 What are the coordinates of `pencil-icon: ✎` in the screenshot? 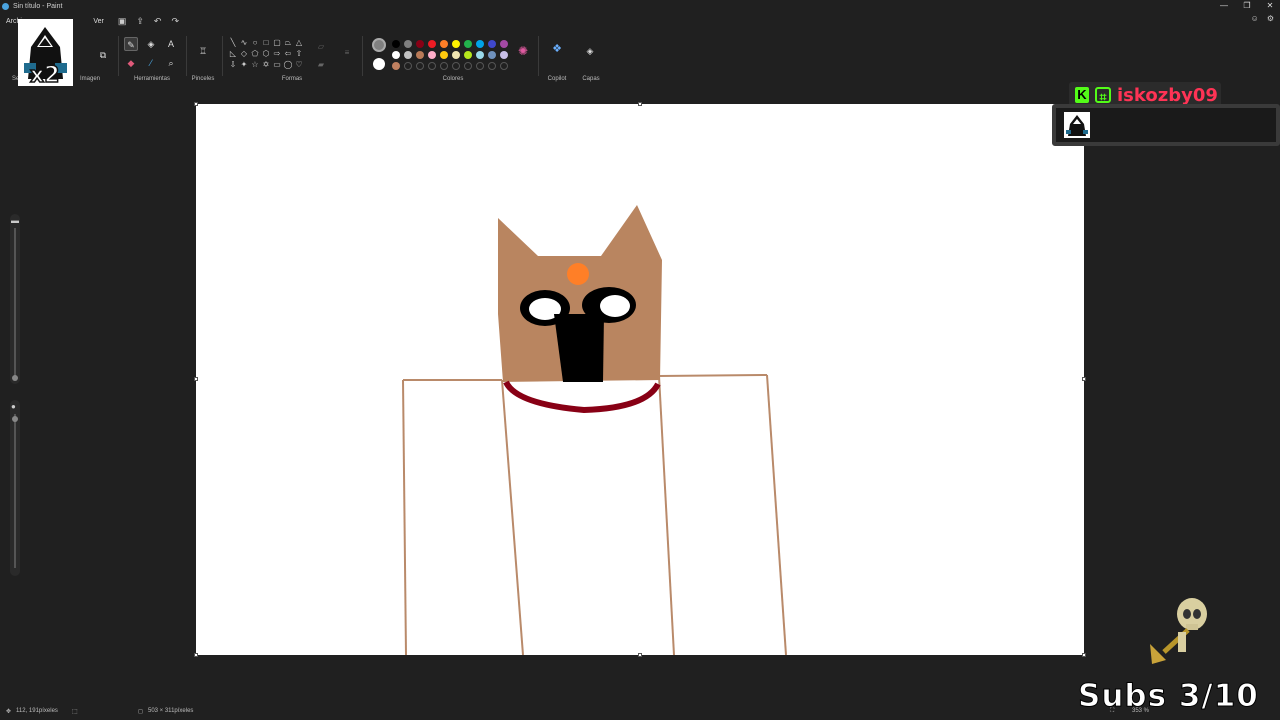 It's located at (131, 44).